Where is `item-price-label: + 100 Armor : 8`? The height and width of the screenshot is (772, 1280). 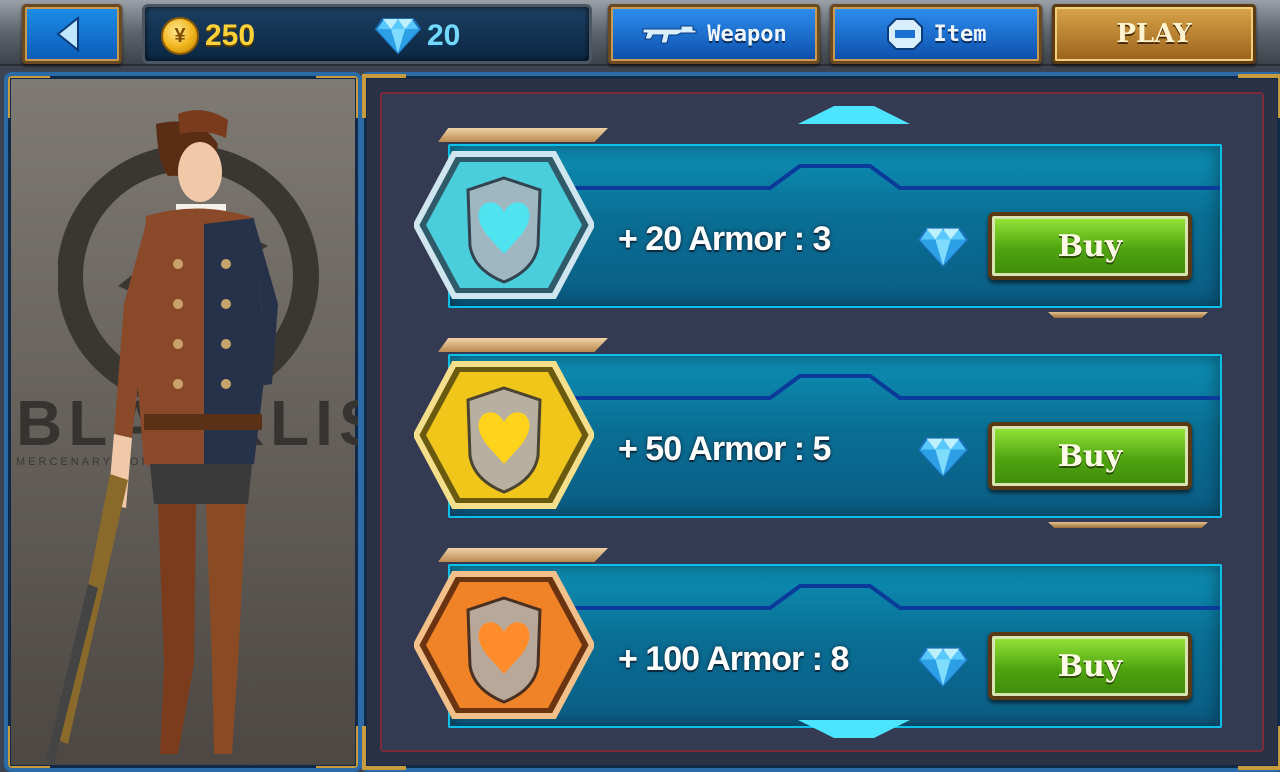
item-price-label: + 100 Armor : 8 is located at coordinates (733, 659).